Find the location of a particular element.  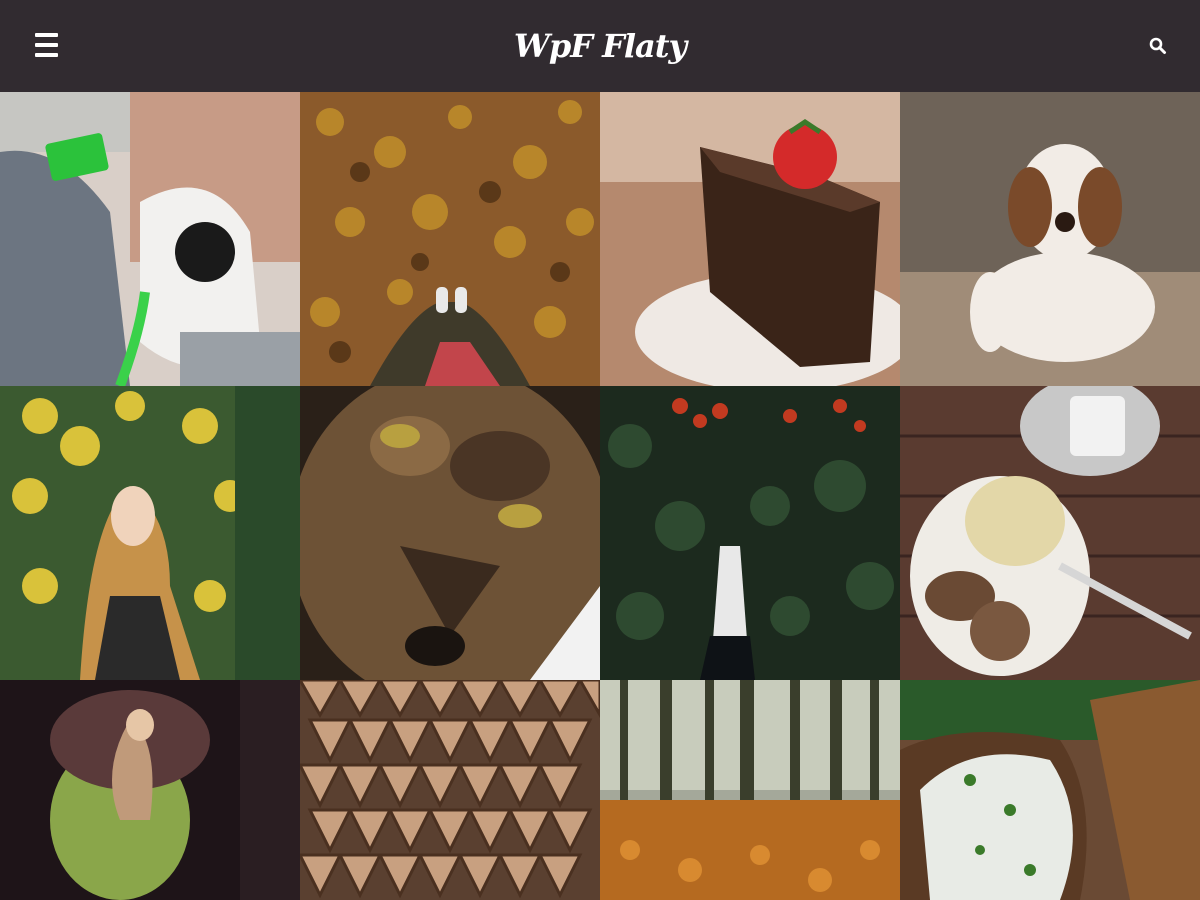

gallery-tile-firewood is located at coordinates (450, 790).